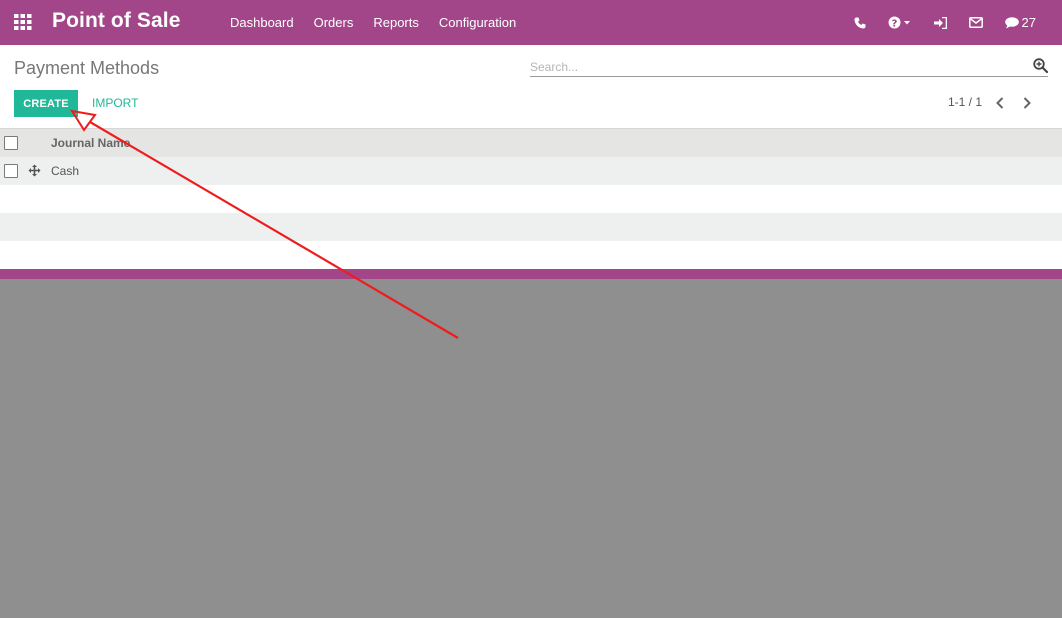 This screenshot has height=618, width=1062. I want to click on app-title: Point of Sale, so click(116, 20).